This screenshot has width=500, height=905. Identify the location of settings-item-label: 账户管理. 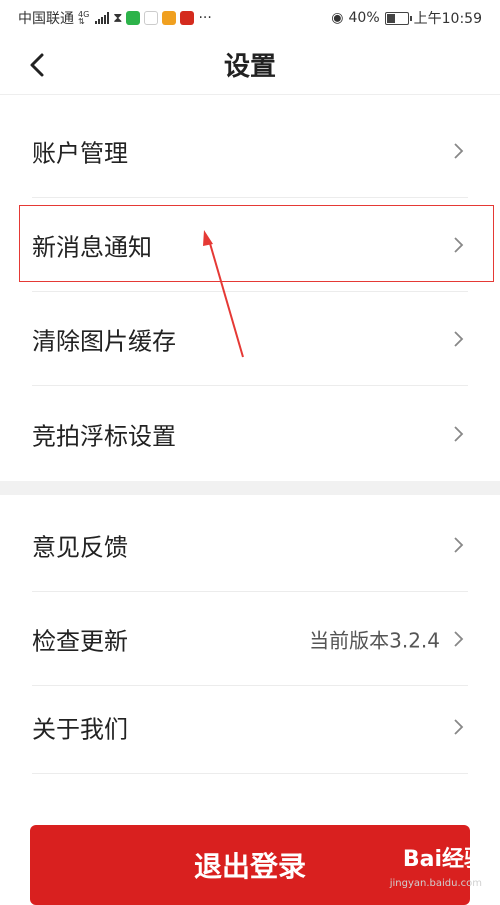
(80, 153).